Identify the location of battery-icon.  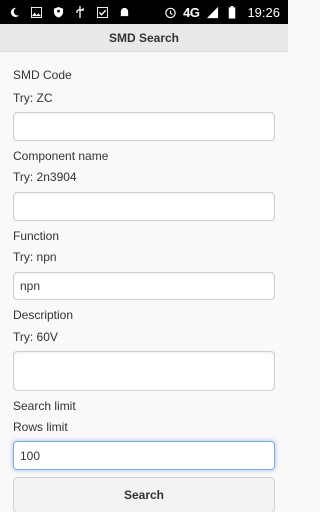
(232, 12).